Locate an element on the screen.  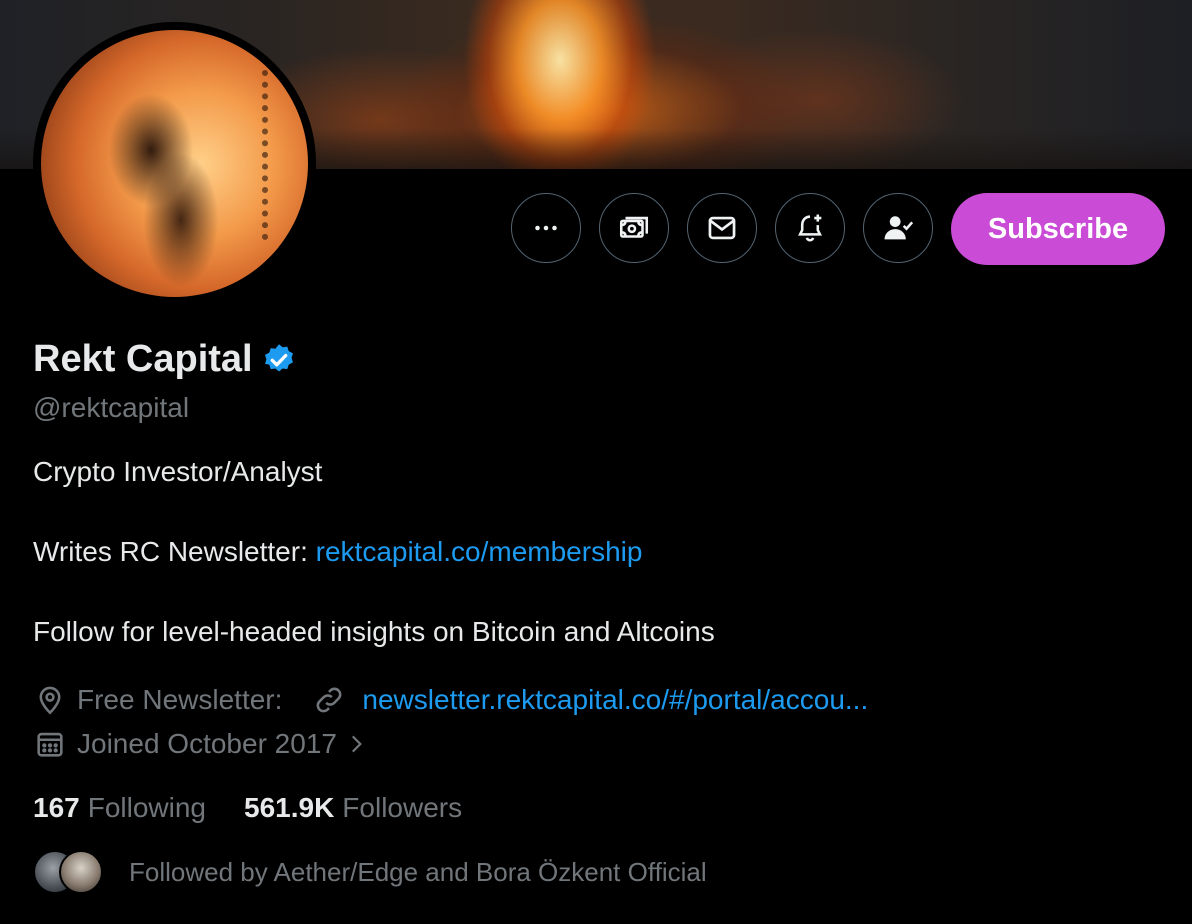
message-button is located at coordinates (722, 228).